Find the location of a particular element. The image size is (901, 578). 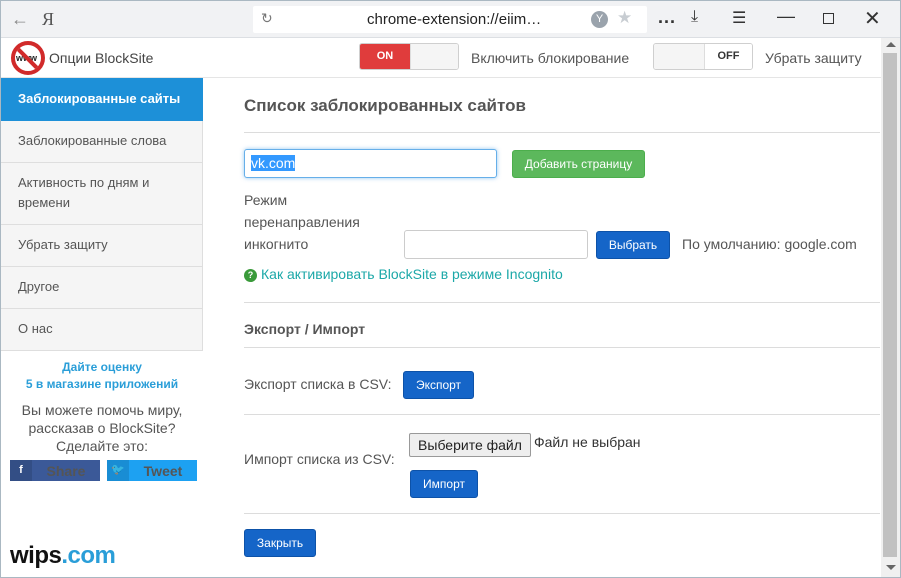

wips-tail: com is located at coordinates (91, 555).